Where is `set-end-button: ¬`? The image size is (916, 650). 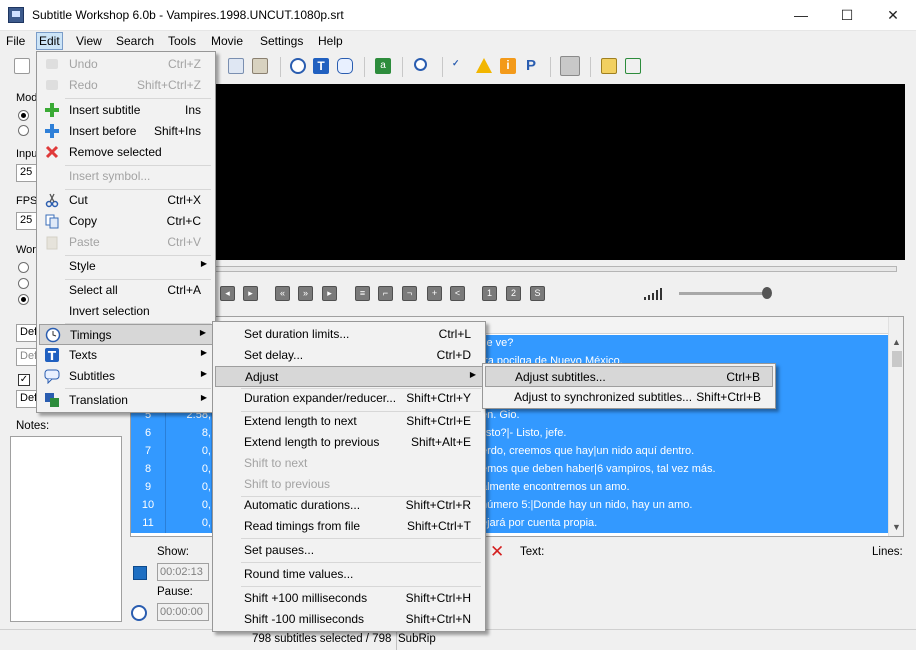 set-end-button: ¬ is located at coordinates (409, 293).